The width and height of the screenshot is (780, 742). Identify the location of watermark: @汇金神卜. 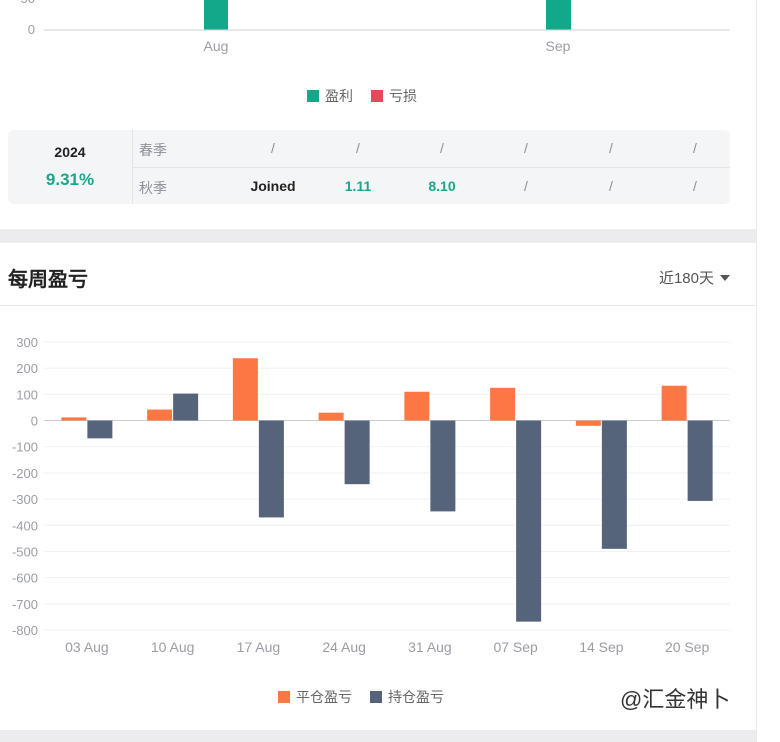
(675, 699).